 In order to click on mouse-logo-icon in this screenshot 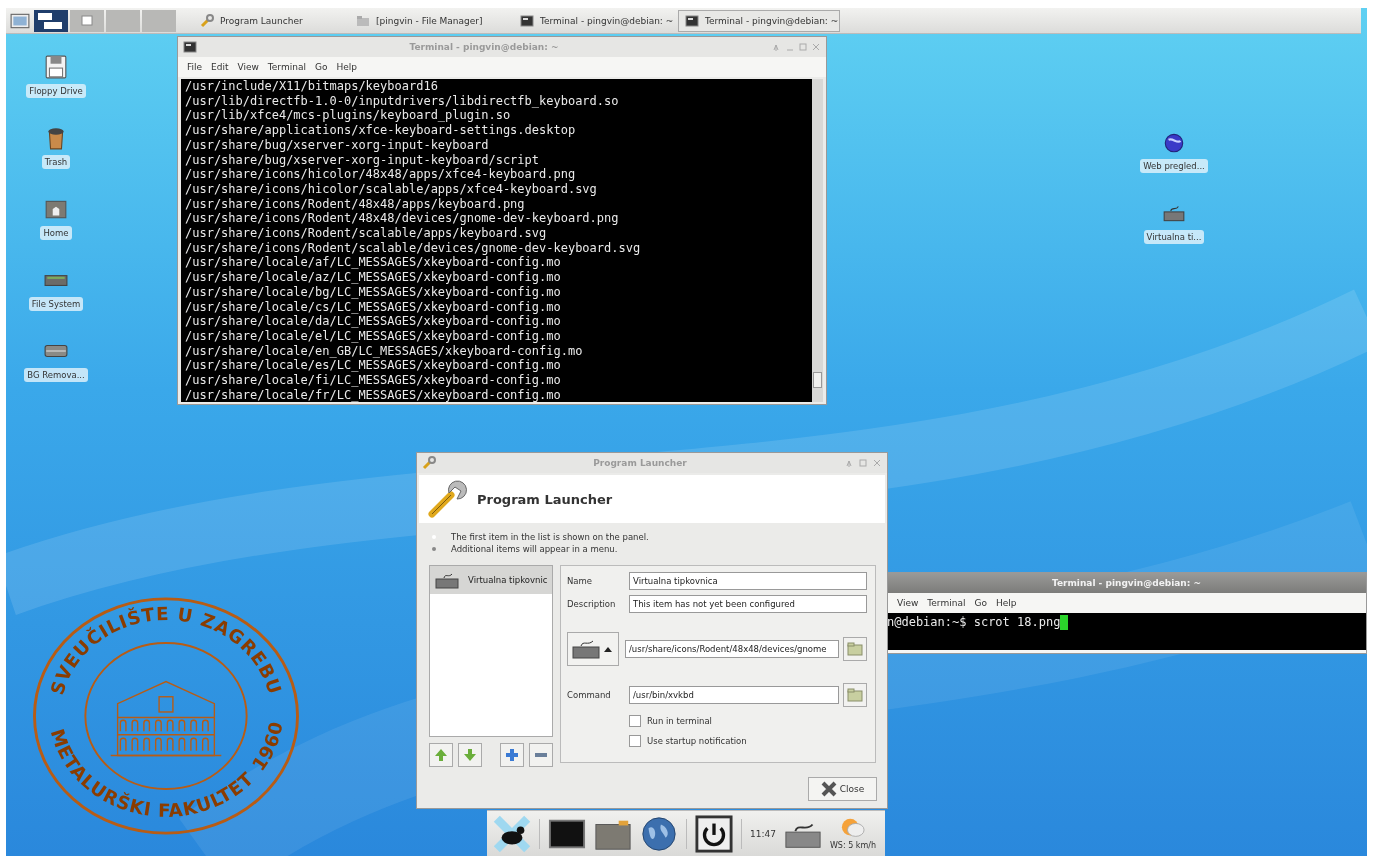, I will do `click(512, 833)`.